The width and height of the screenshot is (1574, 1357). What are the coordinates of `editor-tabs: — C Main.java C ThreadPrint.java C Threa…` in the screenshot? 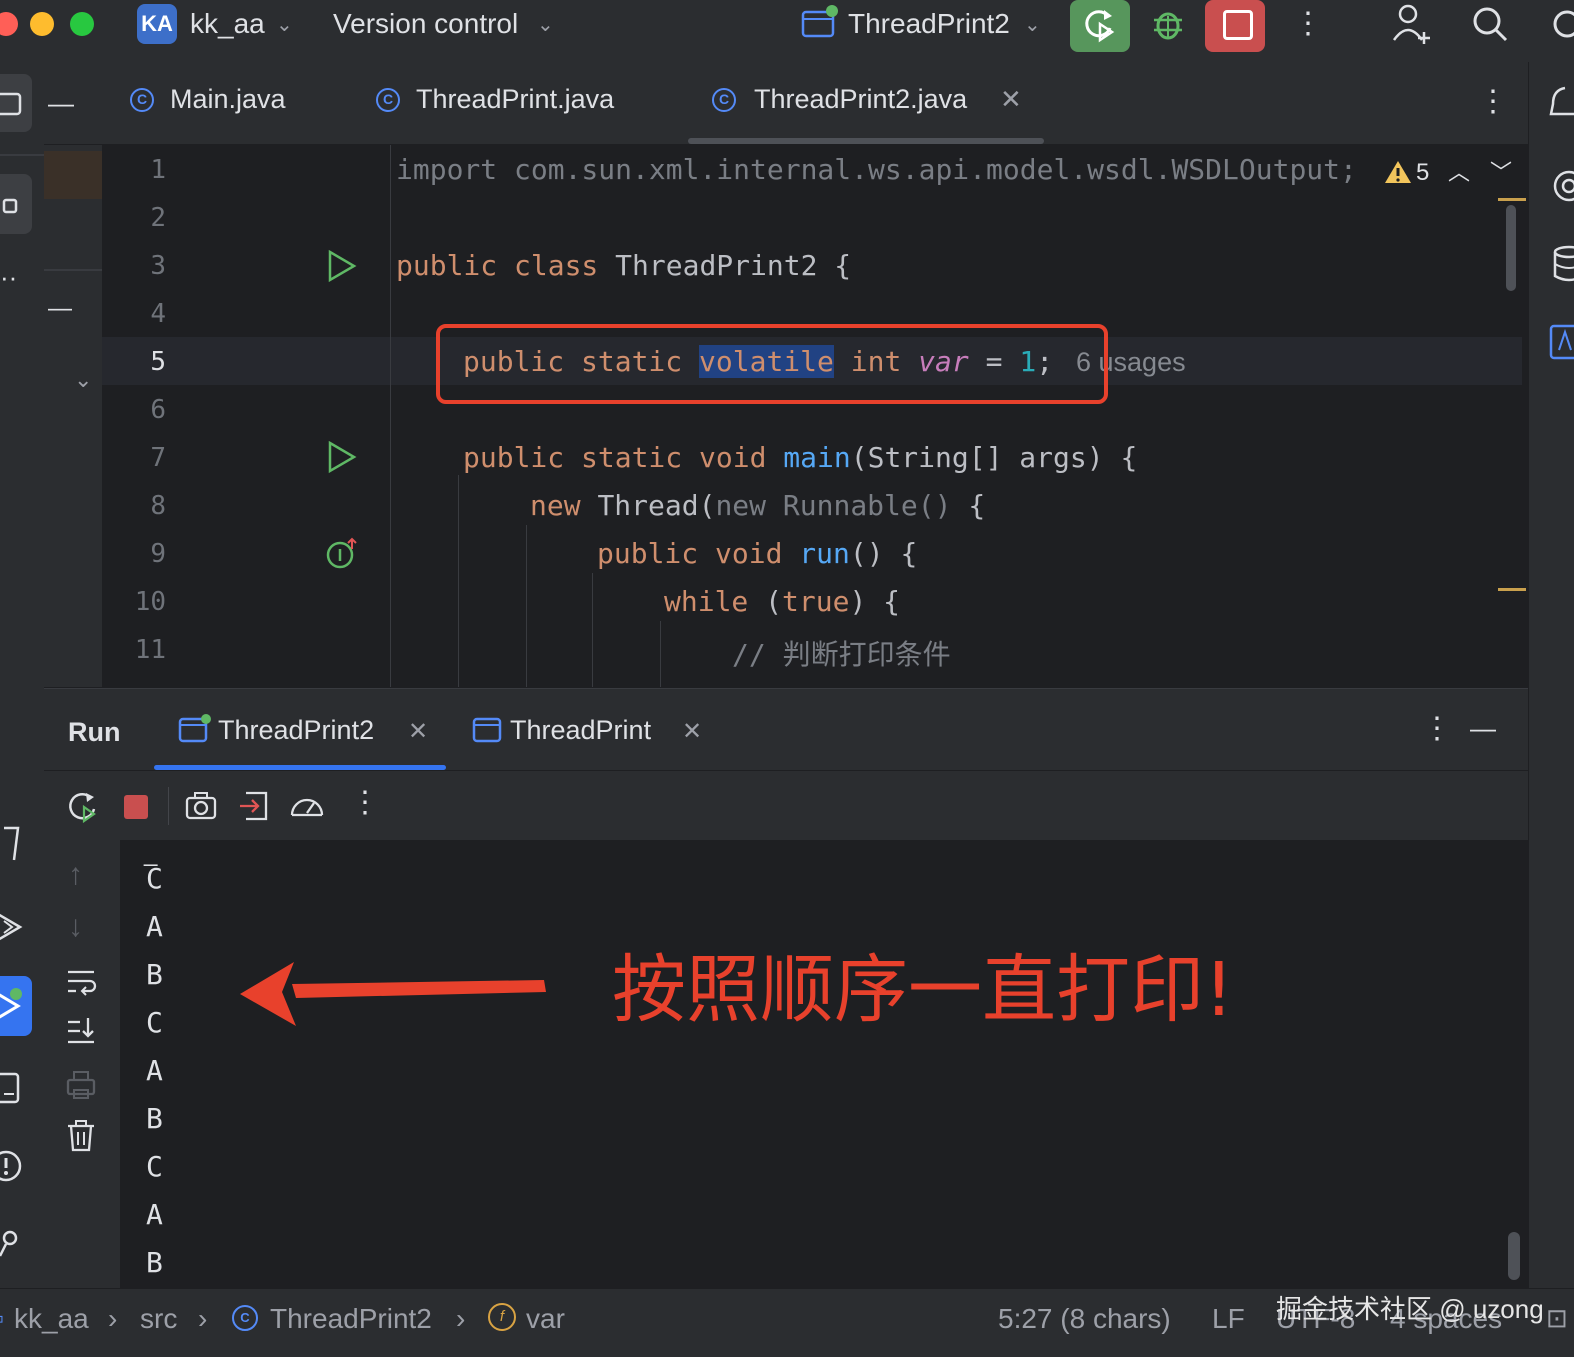 It's located at (786, 103).